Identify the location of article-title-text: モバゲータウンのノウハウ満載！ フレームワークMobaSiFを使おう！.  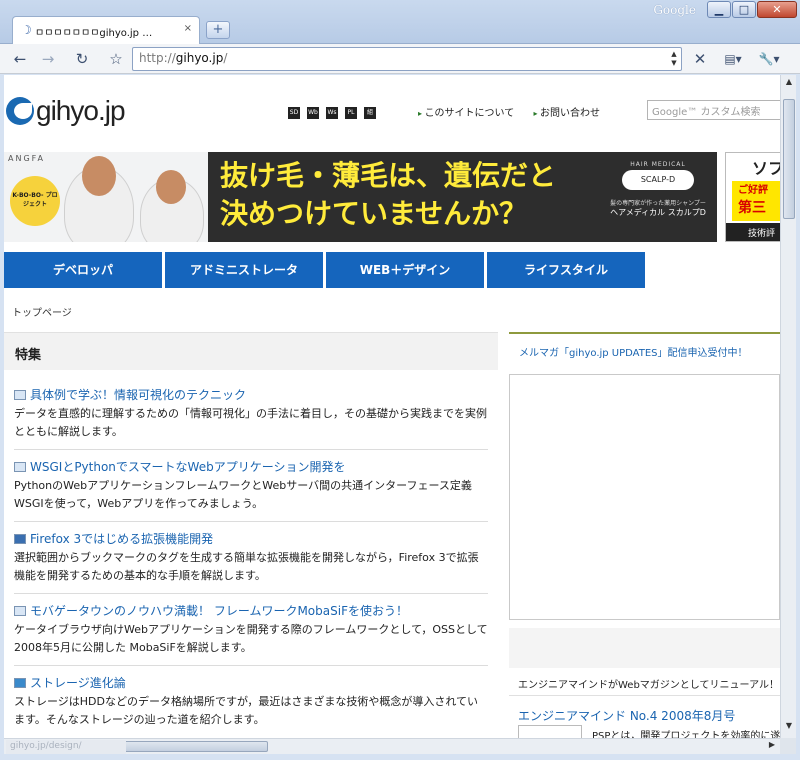
(219, 611).